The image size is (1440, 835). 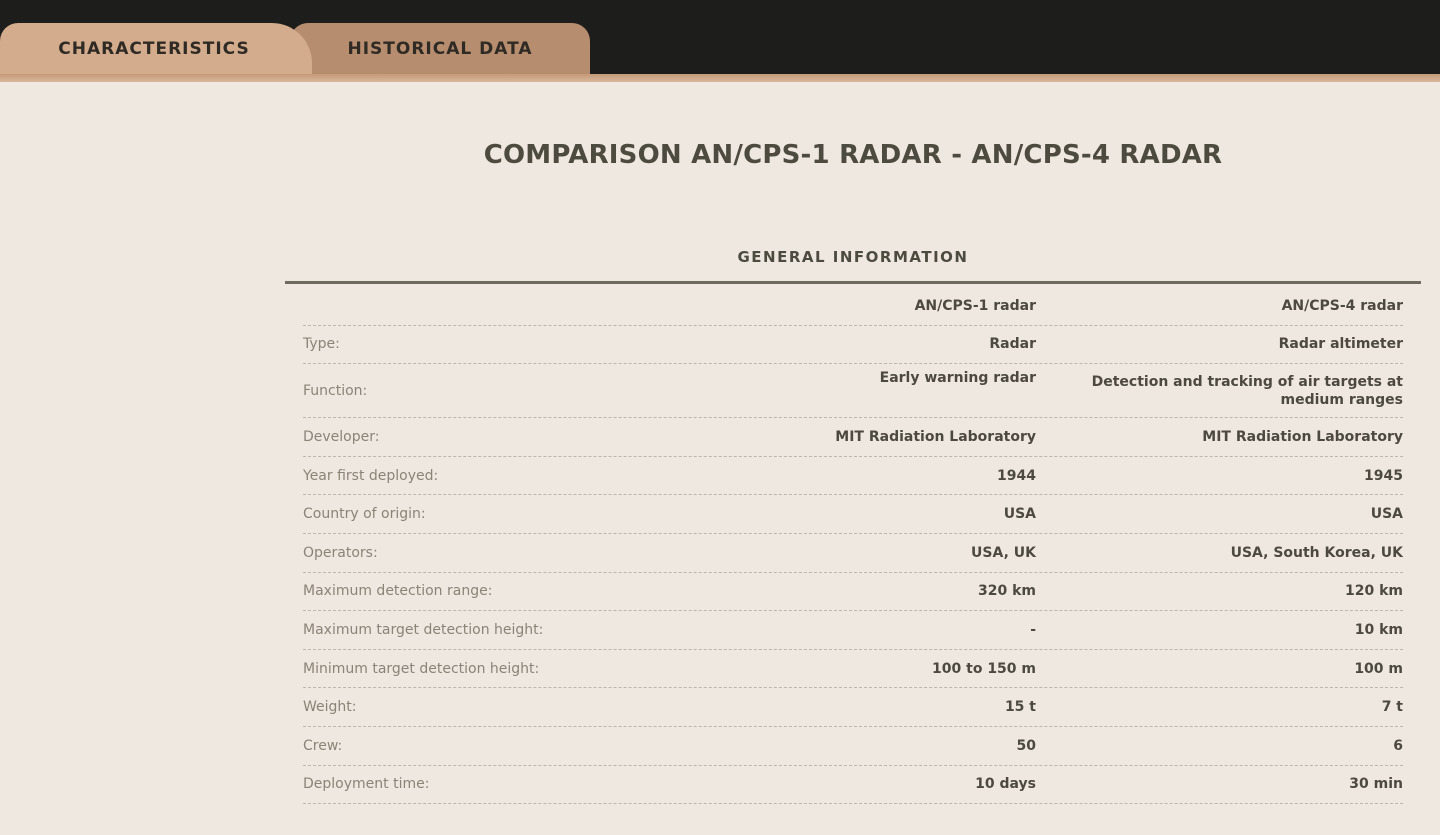 I want to click on table-row: Maximum detection range: 320 km 120 km, so click(x=853, y=592).